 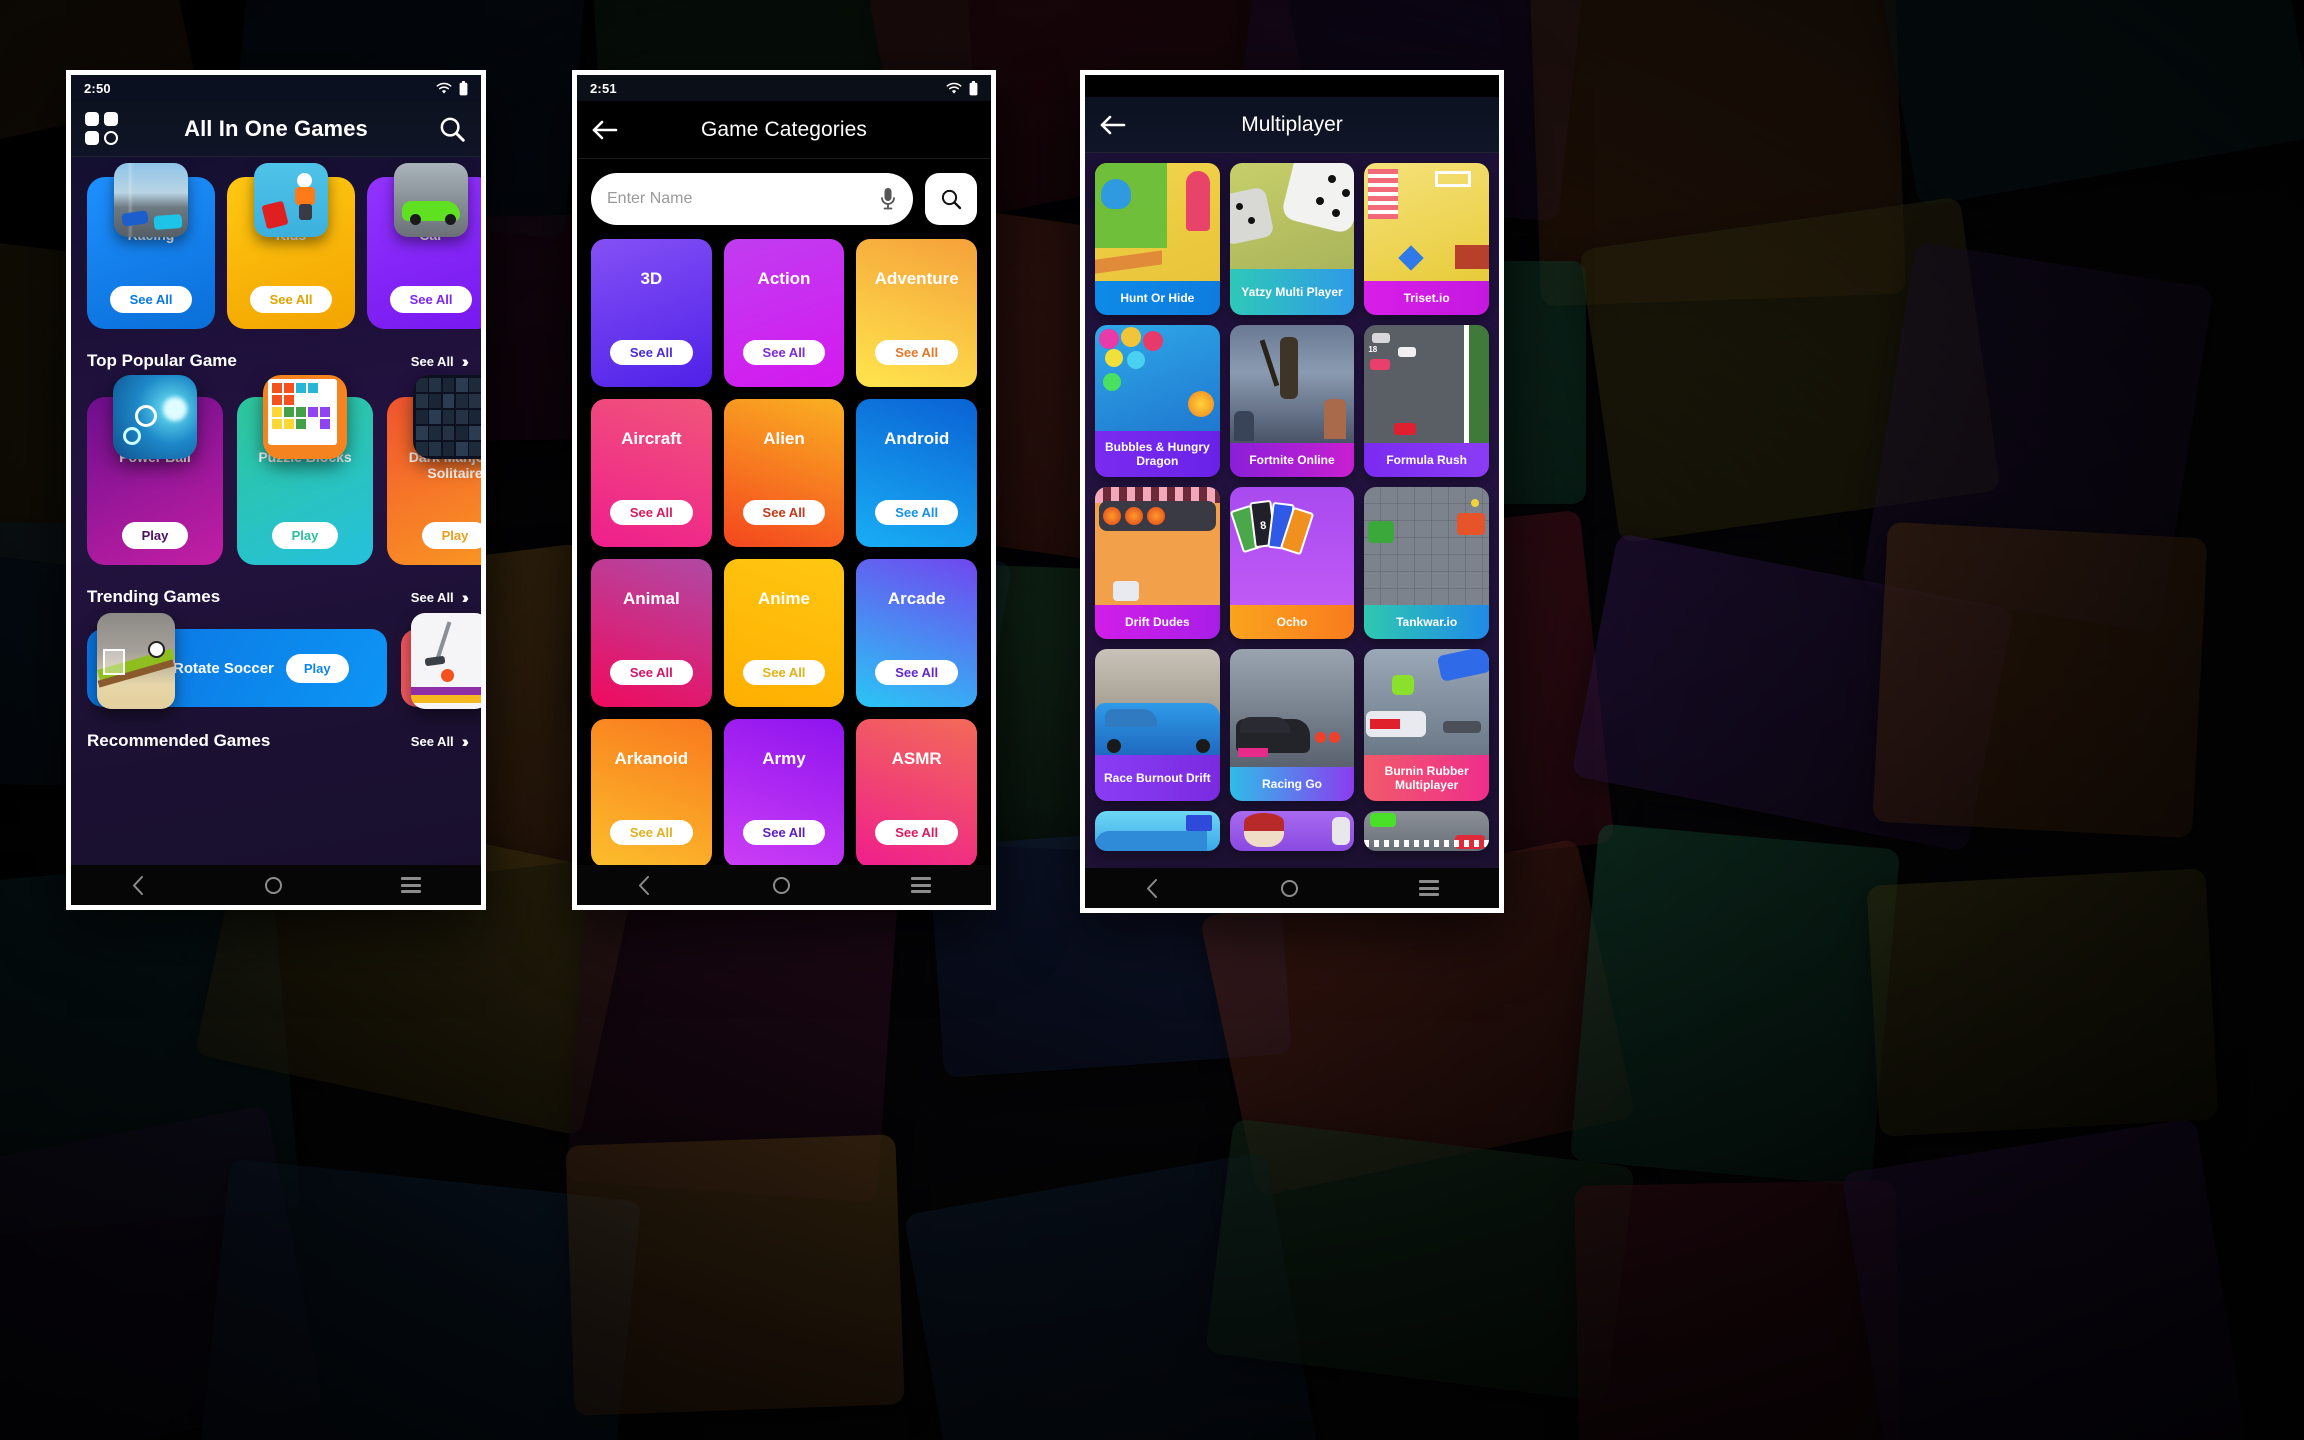 I want to click on game-card-bubbles-hungry-dragon: Bubbles & Hungry Dragon, so click(x=1157, y=401).